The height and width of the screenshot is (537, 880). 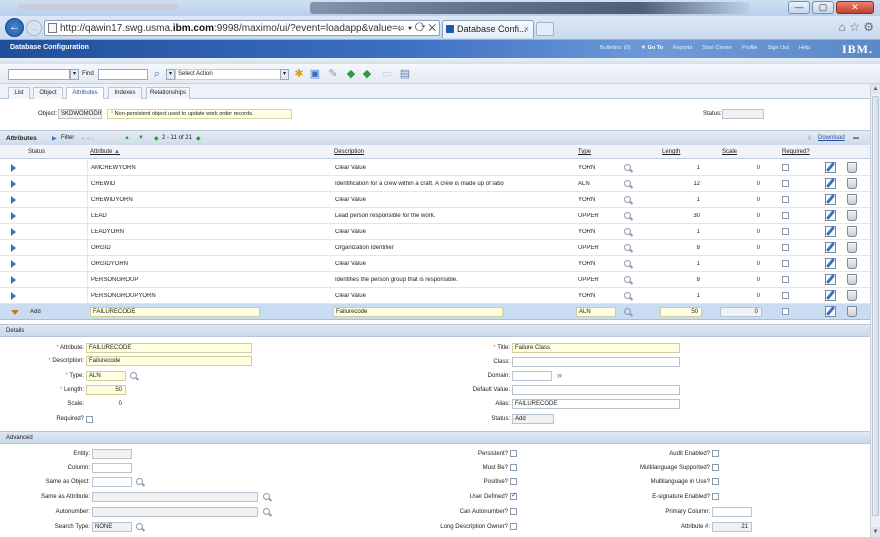 What do you see at coordinates (799, 7) in the screenshot?
I see `minimize-button: —` at bounding box center [799, 7].